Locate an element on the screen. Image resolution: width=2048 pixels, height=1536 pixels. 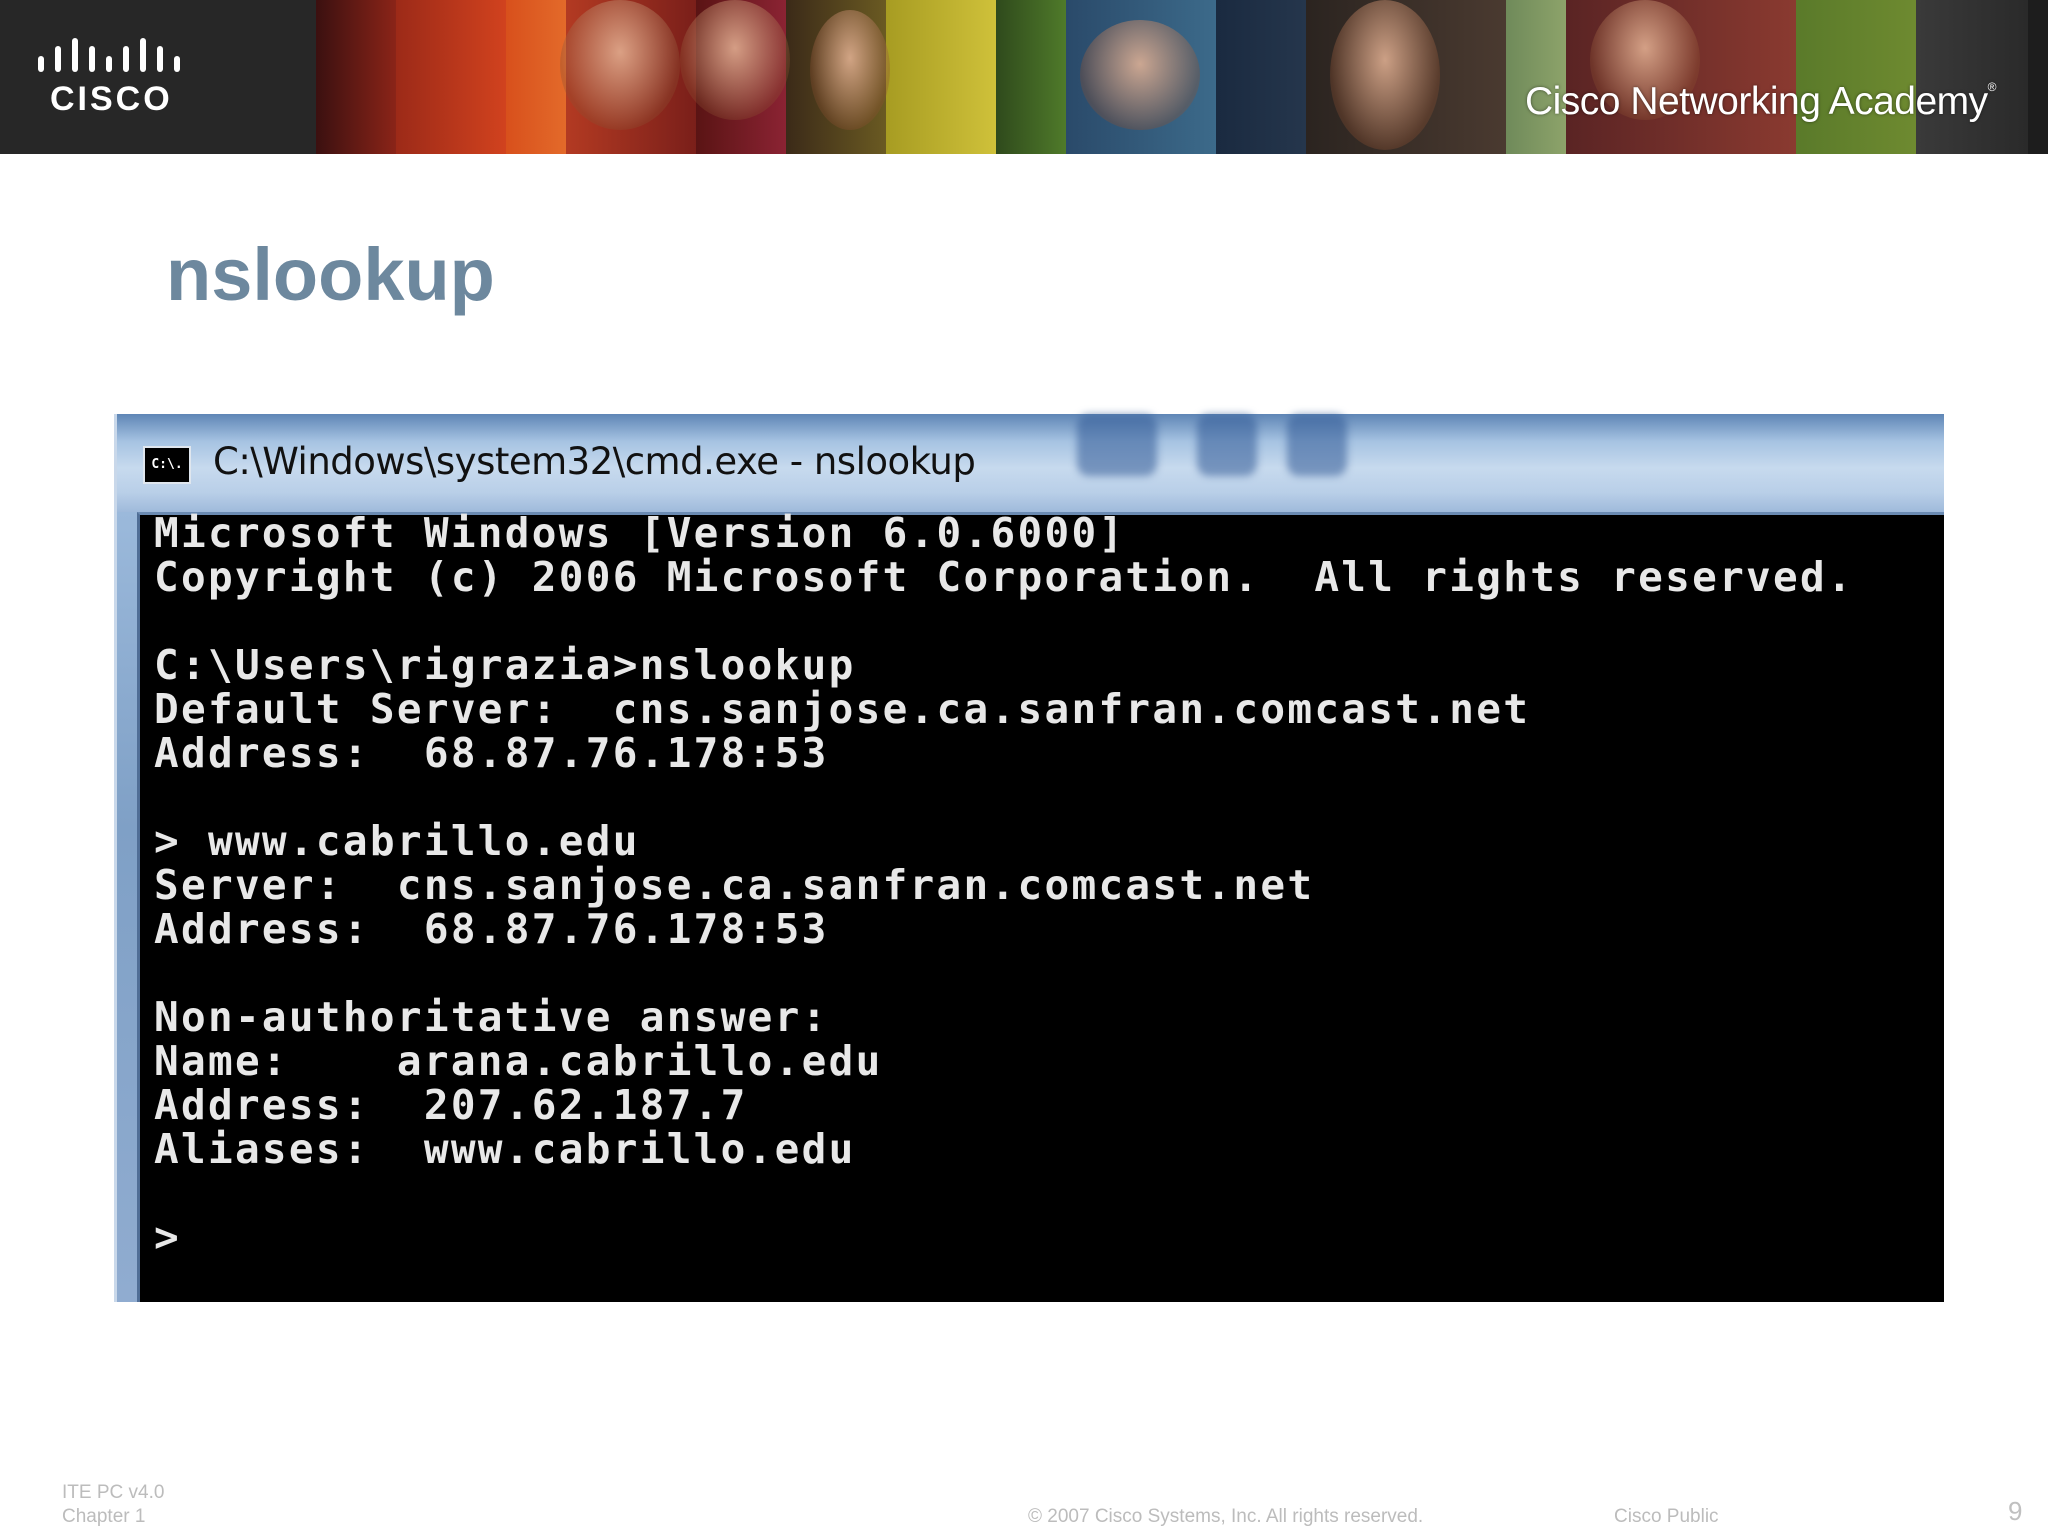
footer-course: ITE PC v4.0 is located at coordinates (113, 1492).